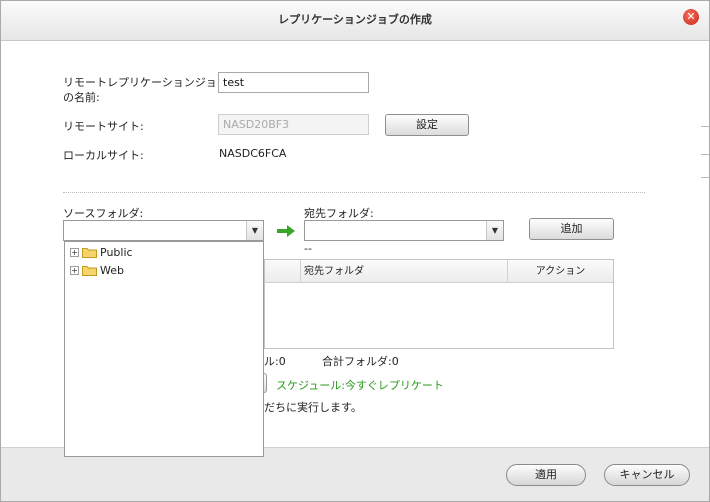  Describe the element at coordinates (691, 17) in the screenshot. I see `close-icon: ✕` at that location.